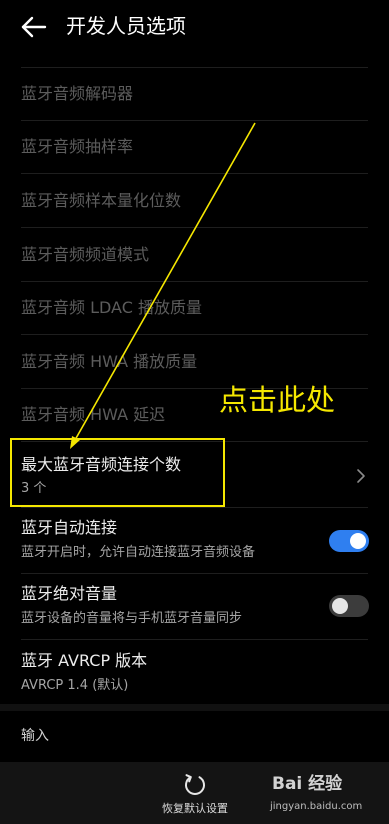  I want to click on annotation-highlight-box, so click(117, 472).